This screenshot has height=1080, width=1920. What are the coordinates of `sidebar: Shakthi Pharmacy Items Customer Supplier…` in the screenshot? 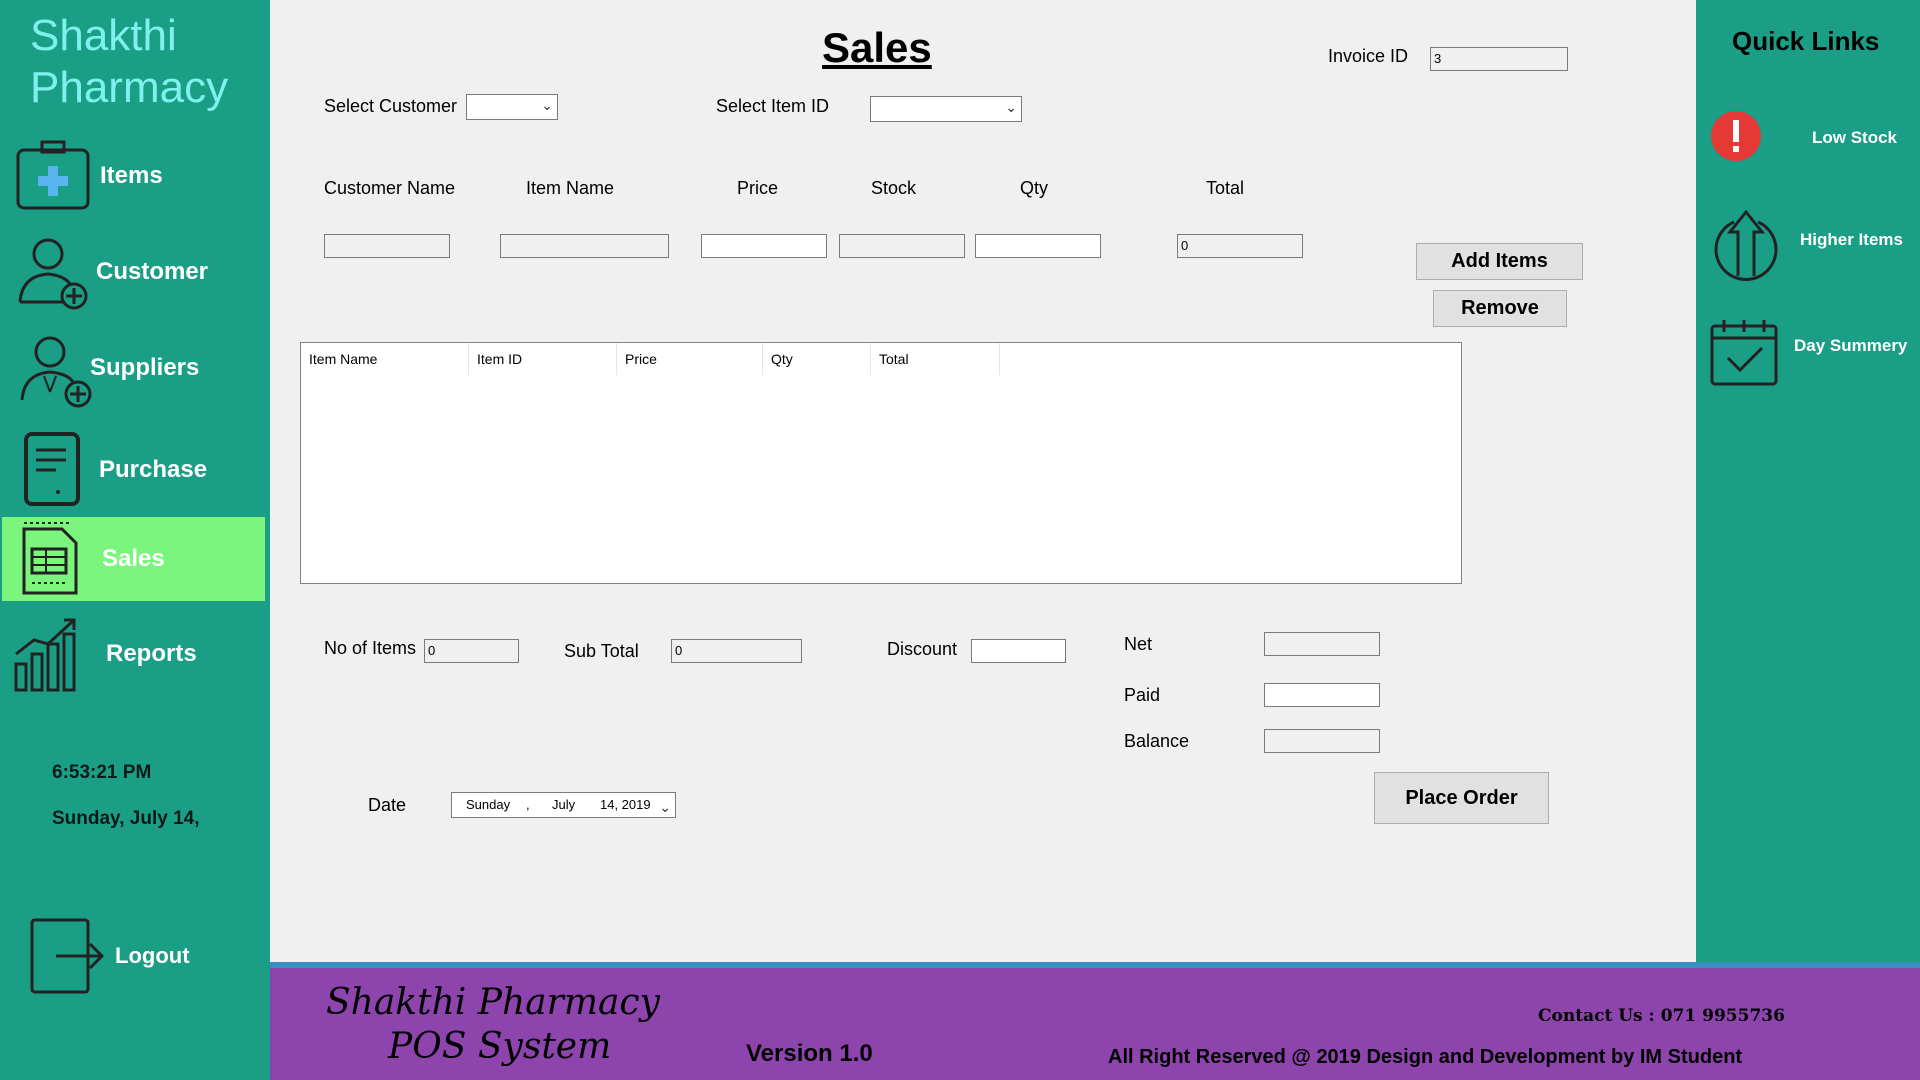 It's located at (135, 540).